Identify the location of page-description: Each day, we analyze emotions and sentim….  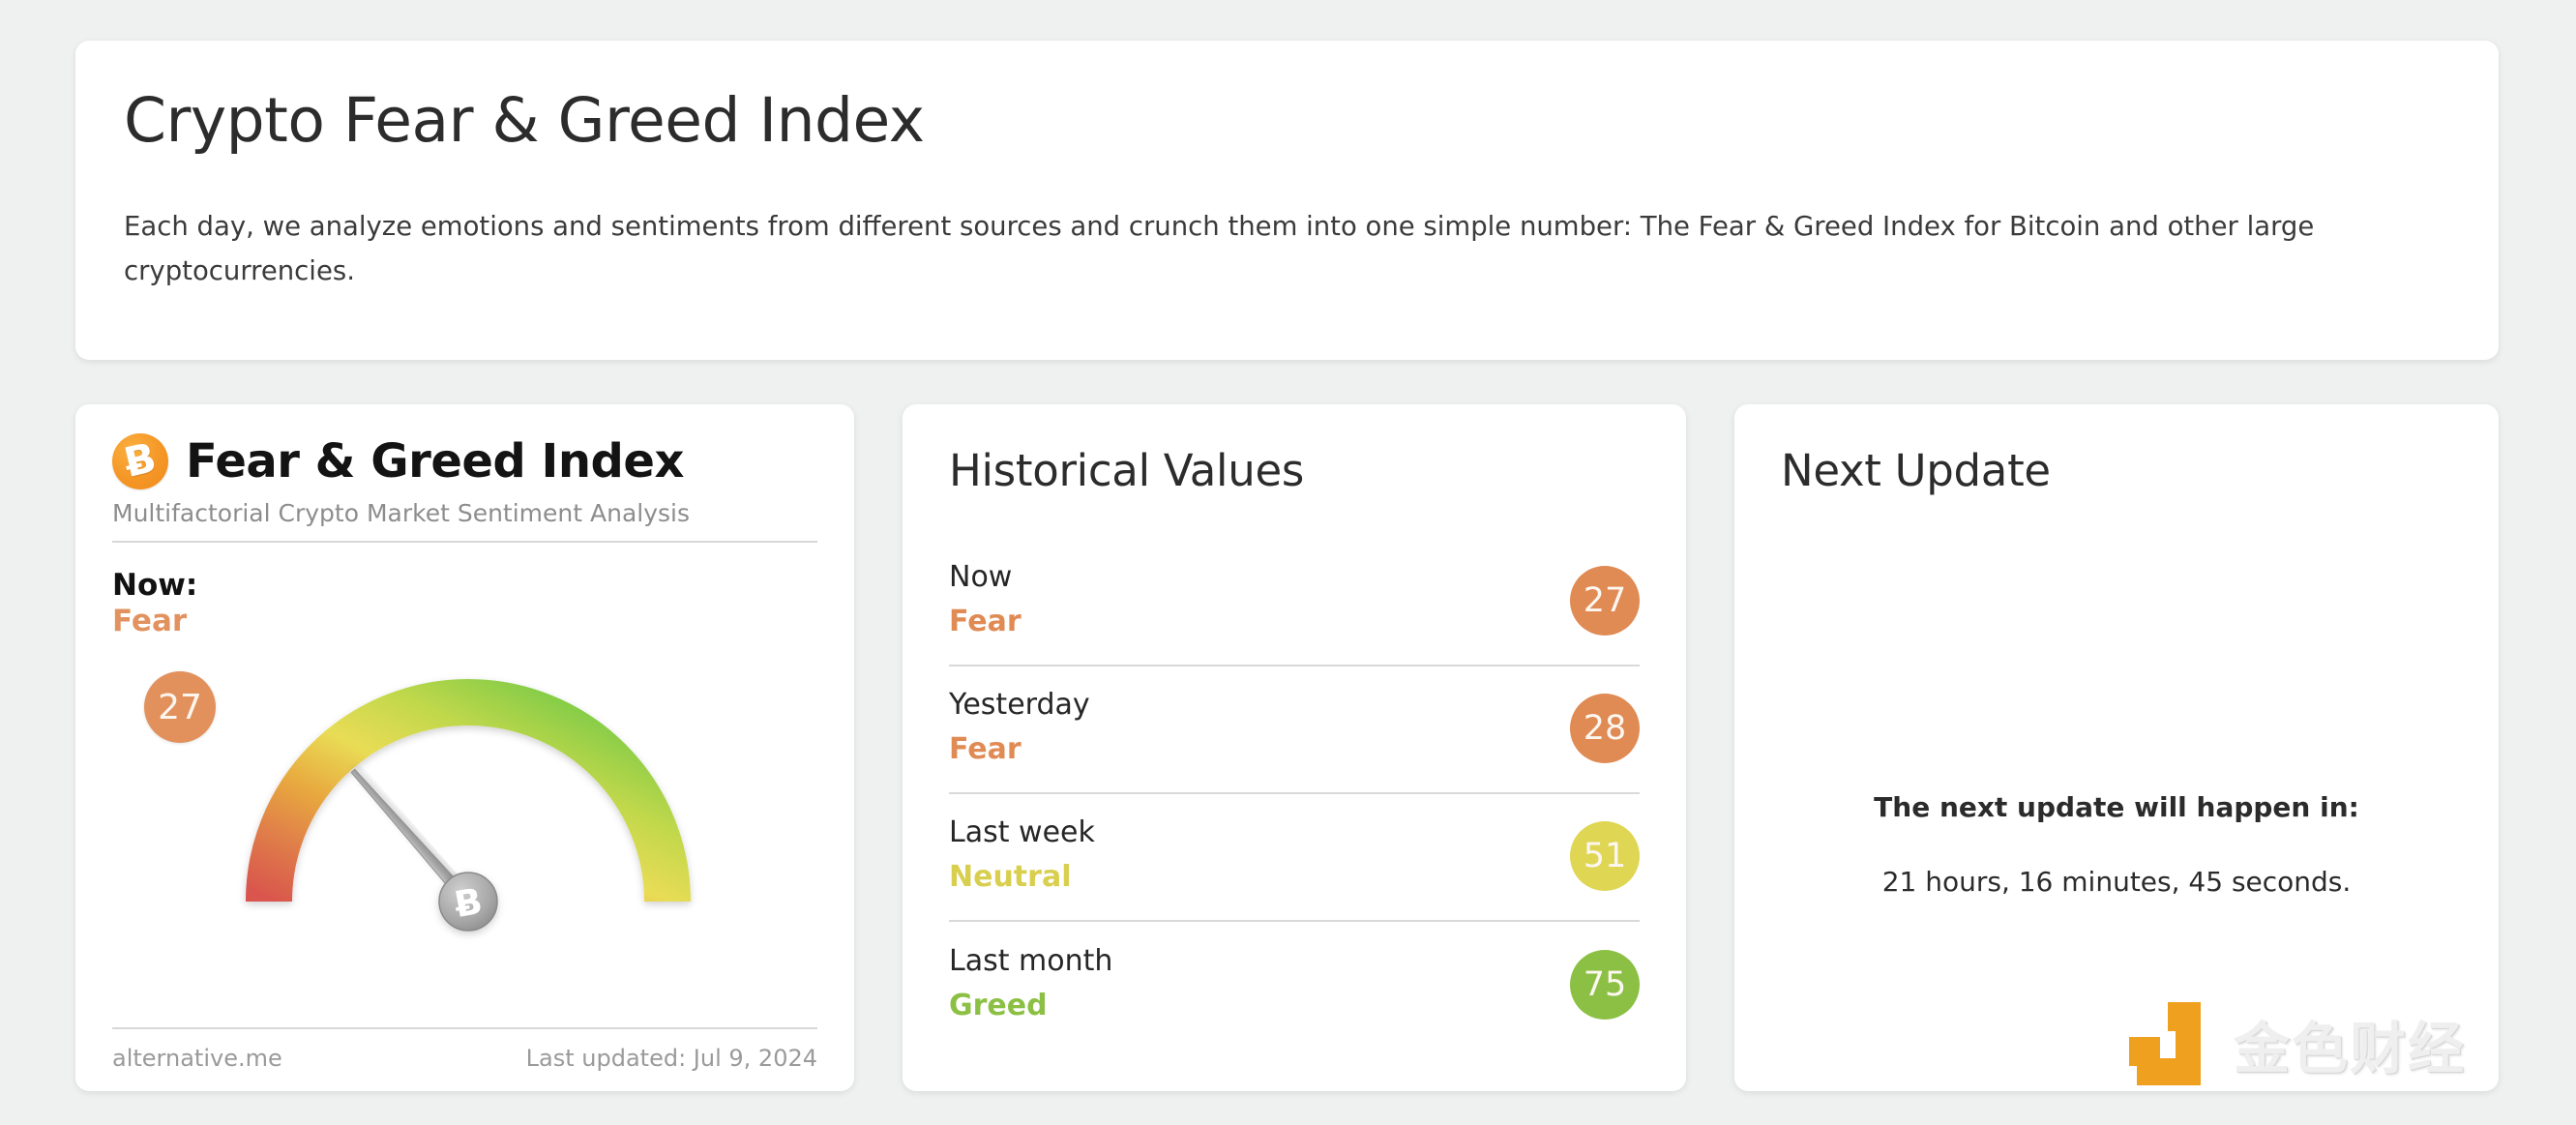
(1220, 249).